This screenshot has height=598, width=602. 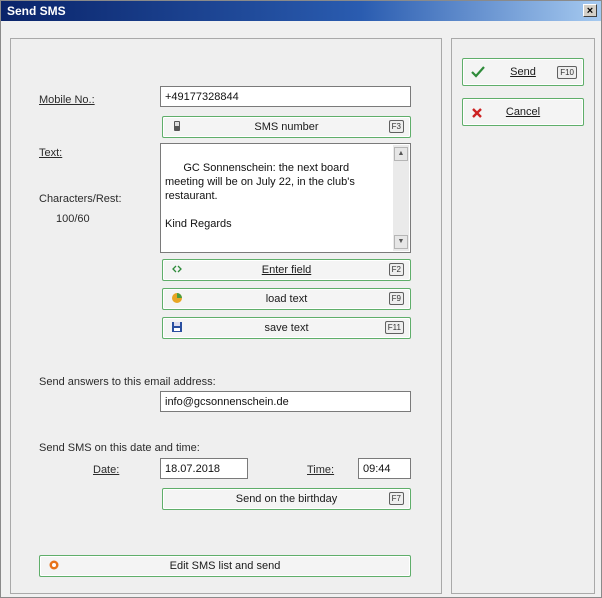 I want to click on email-input: info@gcsonnenschein.de, so click(x=285, y=401).